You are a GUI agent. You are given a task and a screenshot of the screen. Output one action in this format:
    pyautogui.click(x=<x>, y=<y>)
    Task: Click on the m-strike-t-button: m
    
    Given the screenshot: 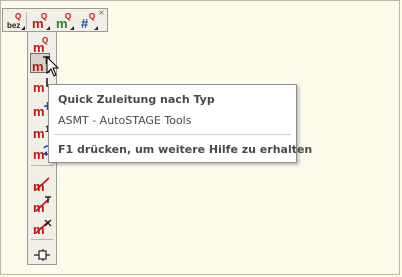 What is the action you would take?
    pyautogui.click(x=41, y=204)
    